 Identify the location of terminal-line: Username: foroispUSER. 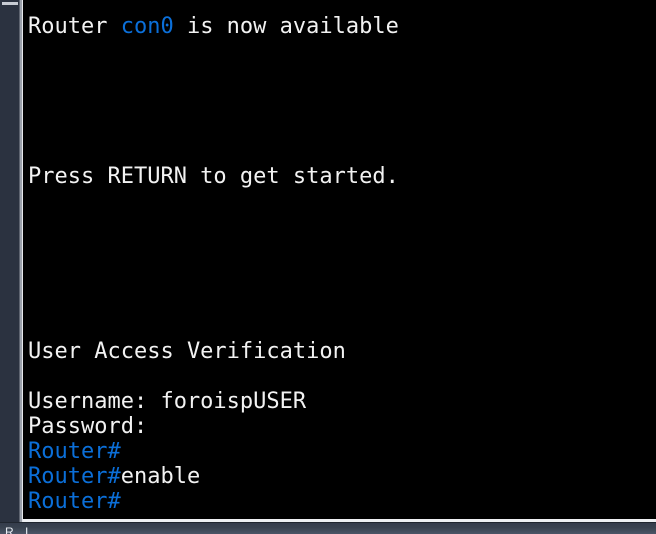
(167, 401).